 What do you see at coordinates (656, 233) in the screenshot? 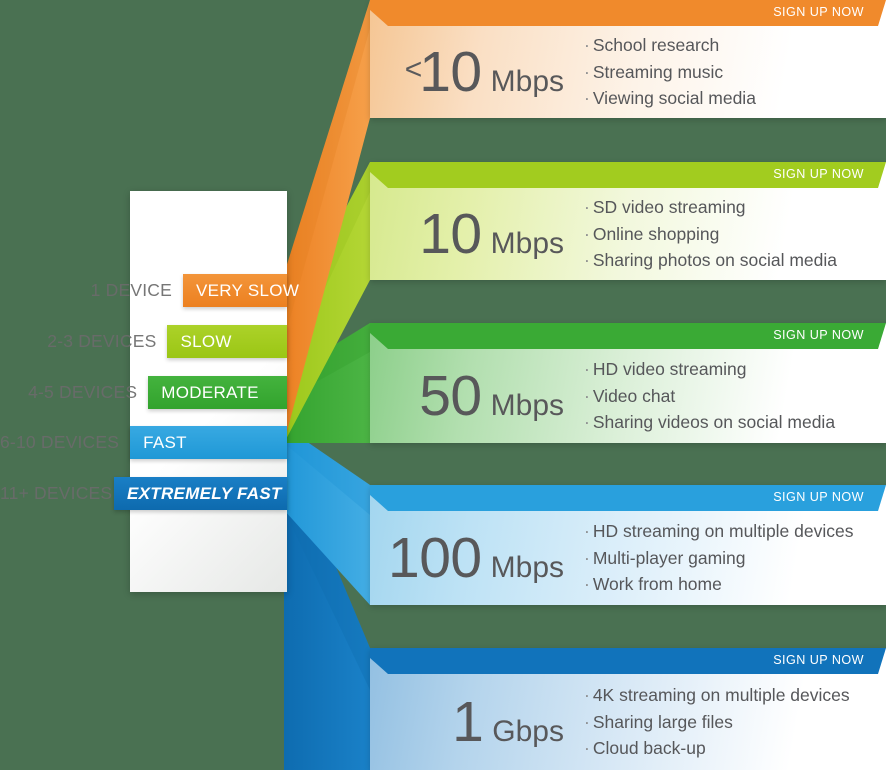
I see `feature-text: Online shopping` at bounding box center [656, 233].